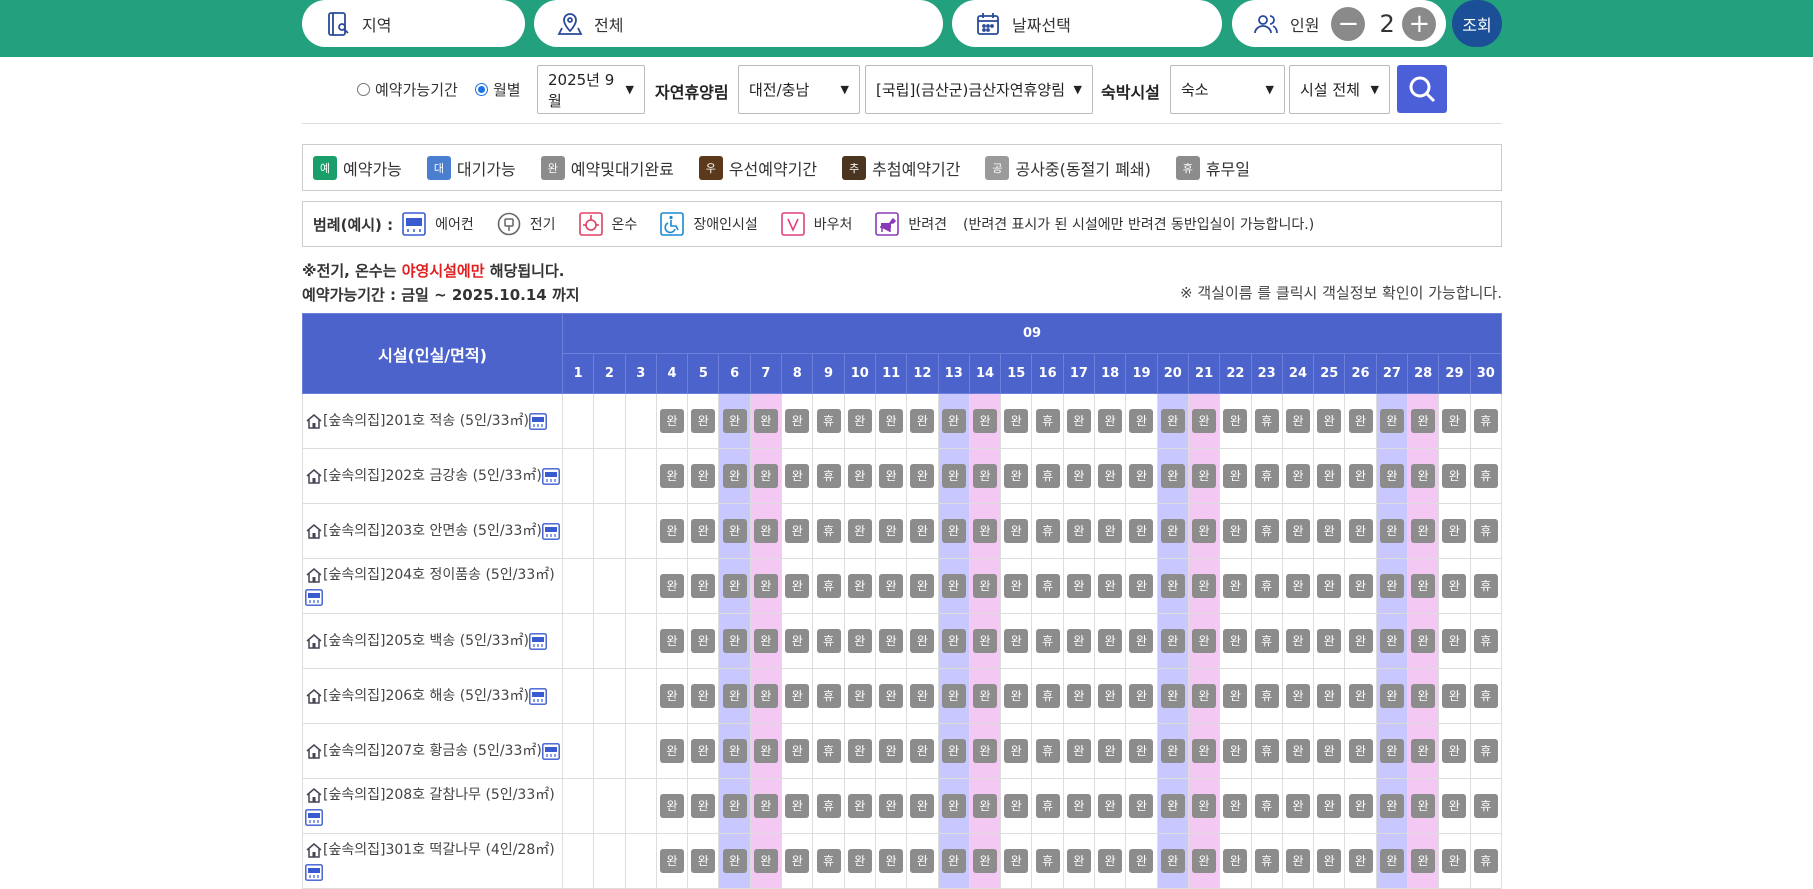  What do you see at coordinates (1419, 23) in the screenshot?
I see `increase-people-button: +` at bounding box center [1419, 23].